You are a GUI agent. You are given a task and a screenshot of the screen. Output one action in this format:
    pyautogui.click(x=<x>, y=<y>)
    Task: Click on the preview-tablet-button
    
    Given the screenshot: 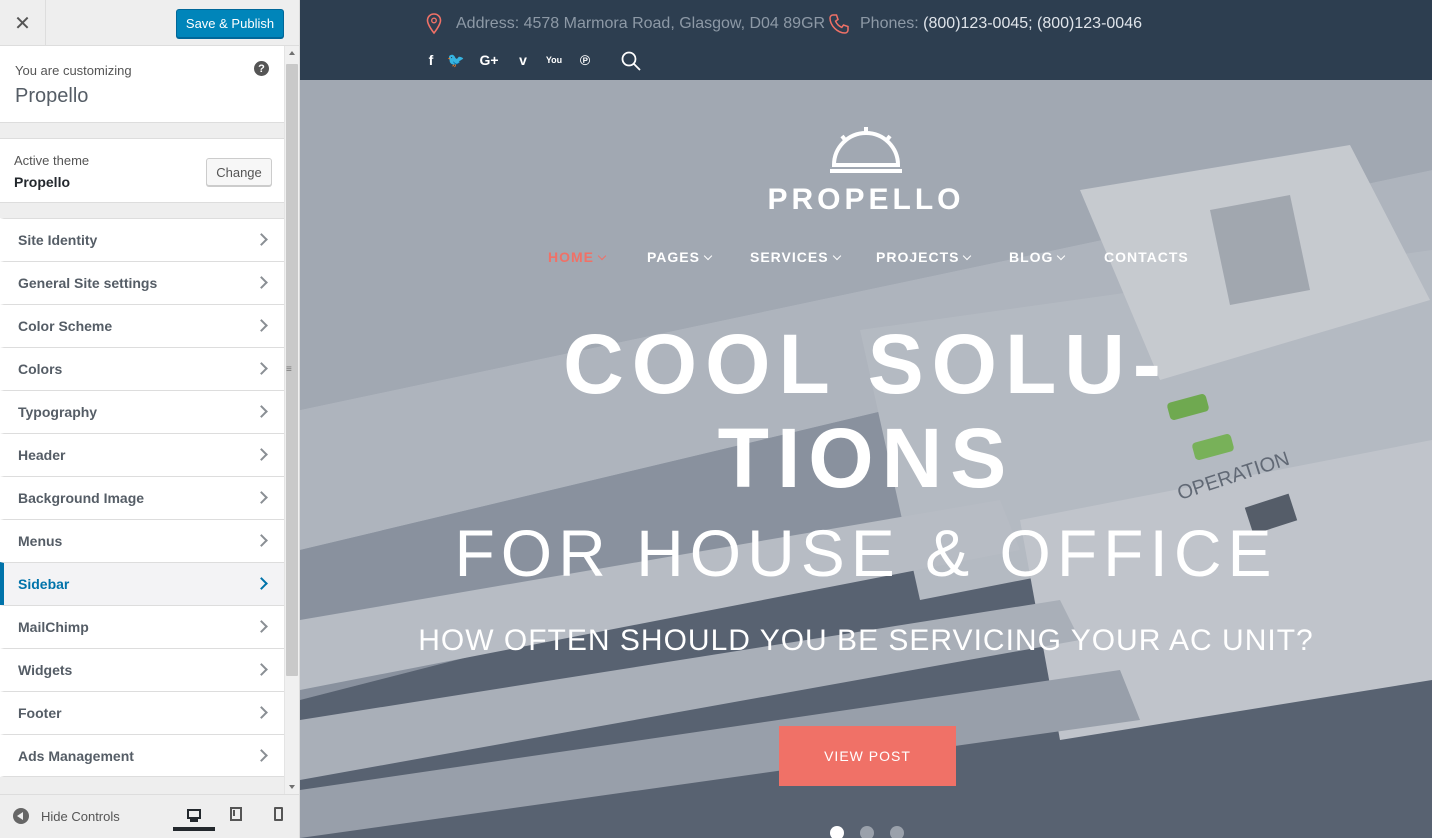 What is the action you would take?
    pyautogui.click(x=236, y=817)
    